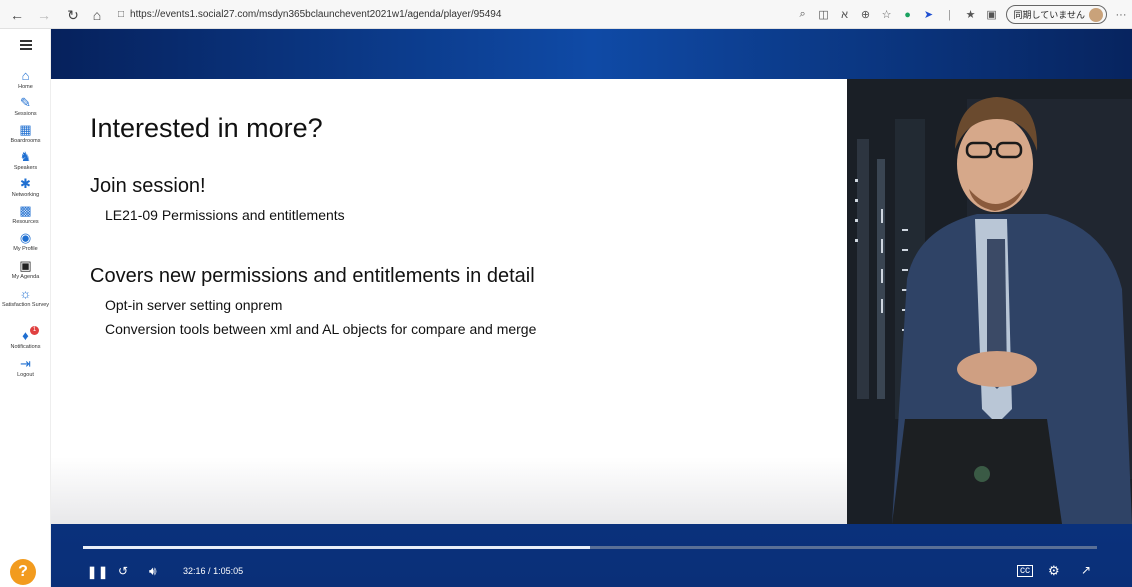 The width and height of the screenshot is (1132, 587). I want to click on sidebar-item-label: Home, so click(25, 87).